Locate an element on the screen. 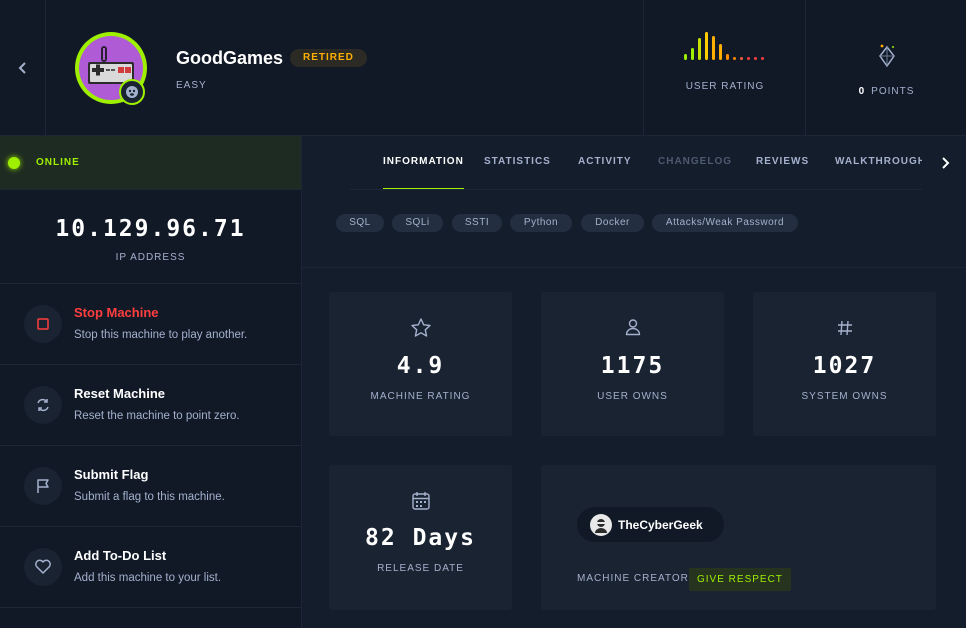 Image resolution: width=966 pixels, height=628 pixels. stop-machine-desc: Stop this machine to play another. is located at coordinates (161, 335).